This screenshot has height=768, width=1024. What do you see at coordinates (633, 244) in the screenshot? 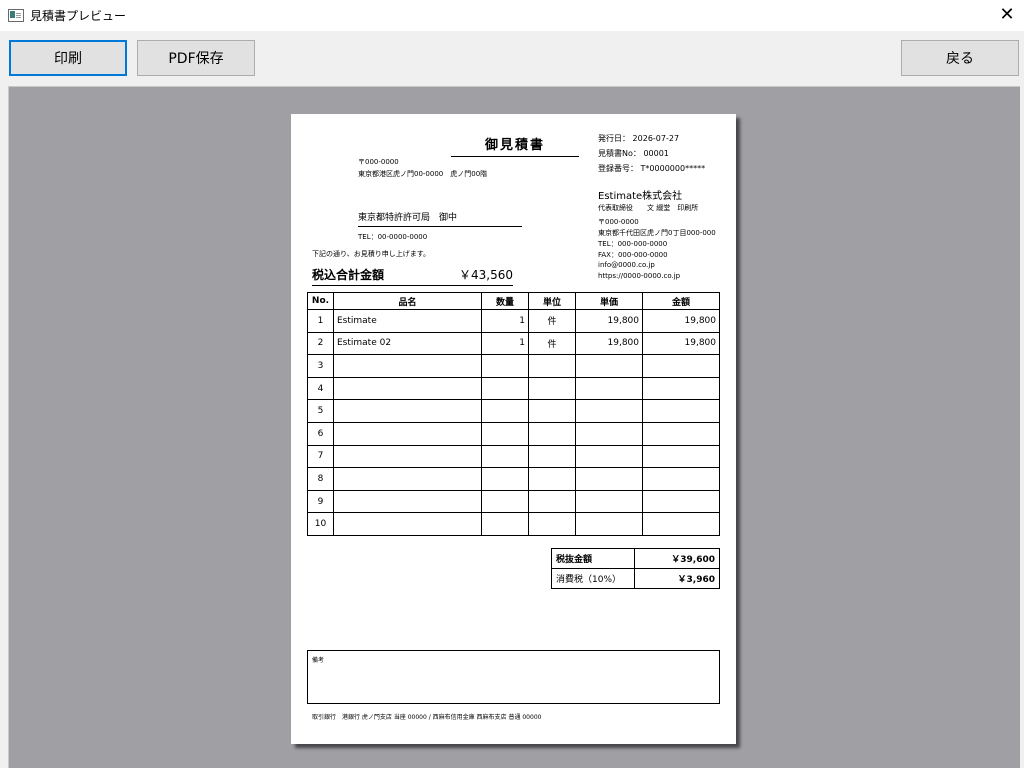
I see `issuer-tel: TEL：000-000-0000` at bounding box center [633, 244].